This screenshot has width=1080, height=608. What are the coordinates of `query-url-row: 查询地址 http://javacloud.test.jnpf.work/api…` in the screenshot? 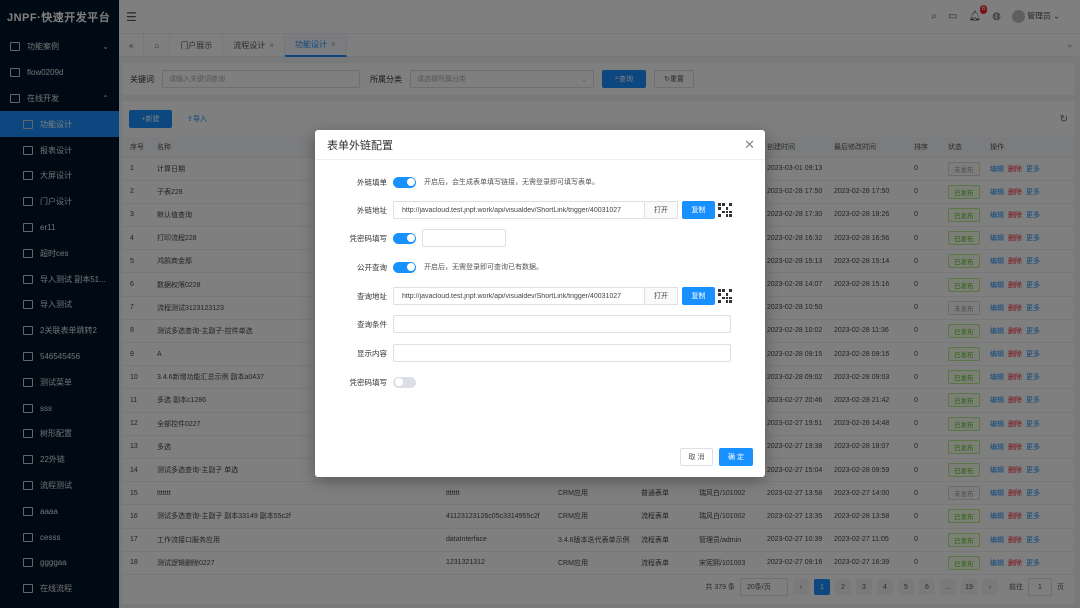 It's located at (523, 296).